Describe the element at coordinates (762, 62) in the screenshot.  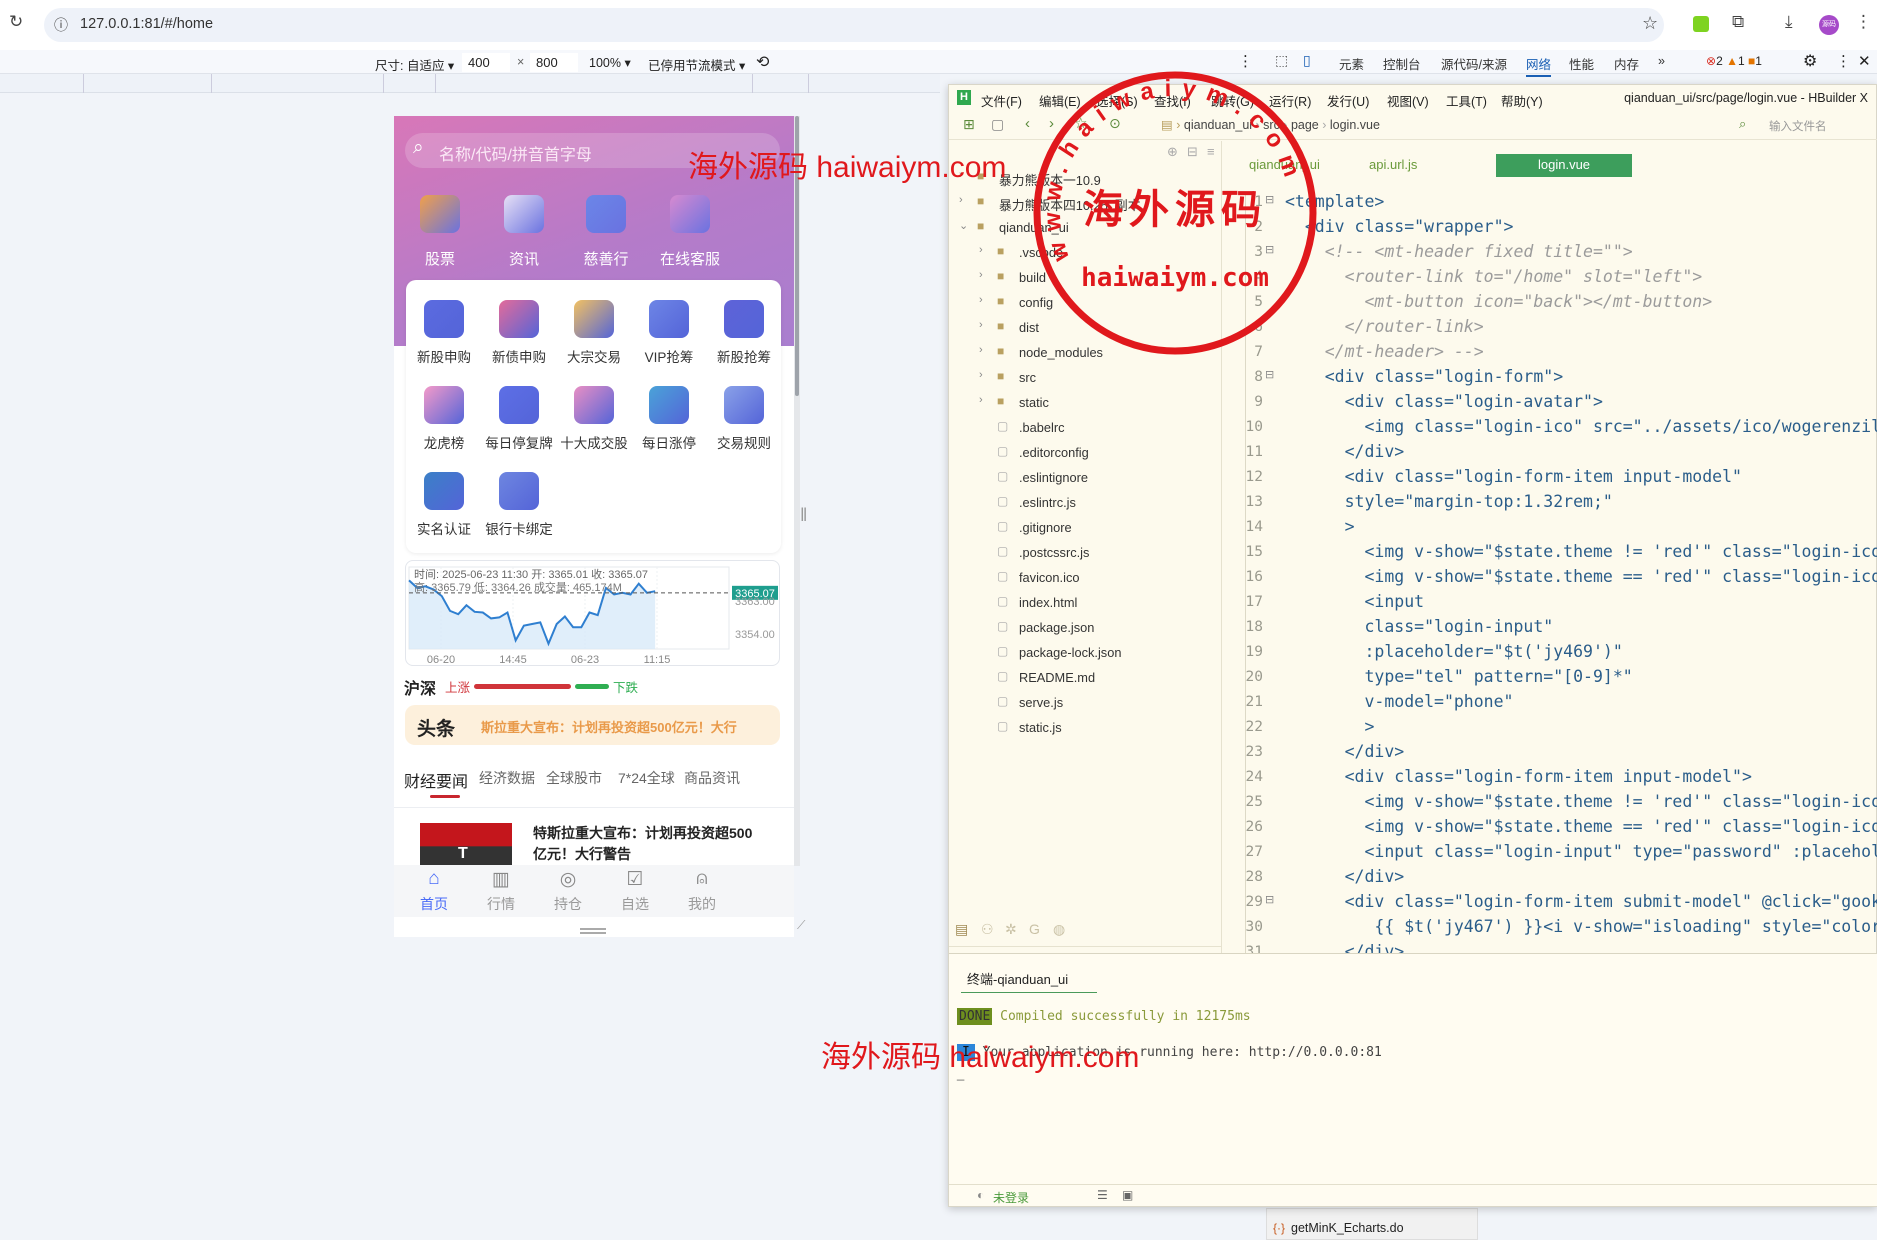
I see `rotate-icon: ⟲` at that location.